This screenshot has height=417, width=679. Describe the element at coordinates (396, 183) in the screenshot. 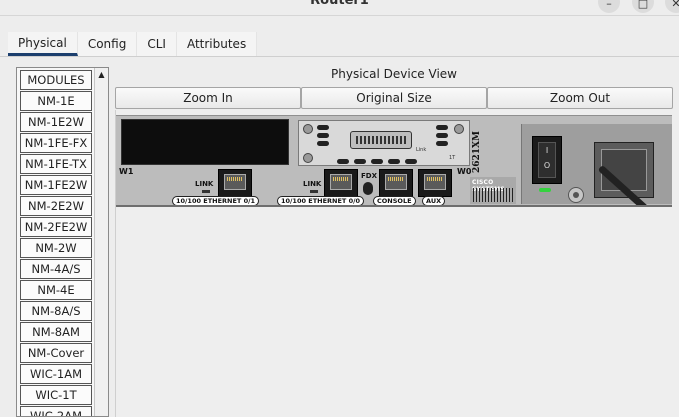

I see `console-port` at that location.